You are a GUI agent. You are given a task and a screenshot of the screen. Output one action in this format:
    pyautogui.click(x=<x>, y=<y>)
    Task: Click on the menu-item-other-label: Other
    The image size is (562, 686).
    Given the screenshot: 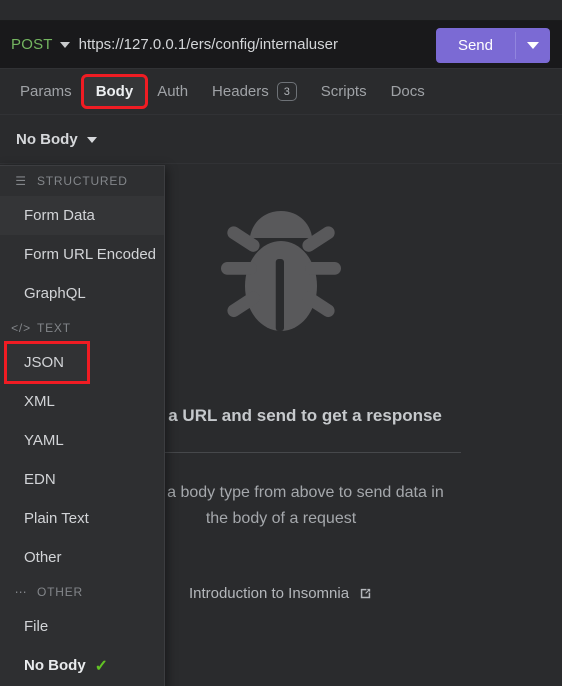 What is the action you would take?
    pyautogui.click(x=43, y=557)
    